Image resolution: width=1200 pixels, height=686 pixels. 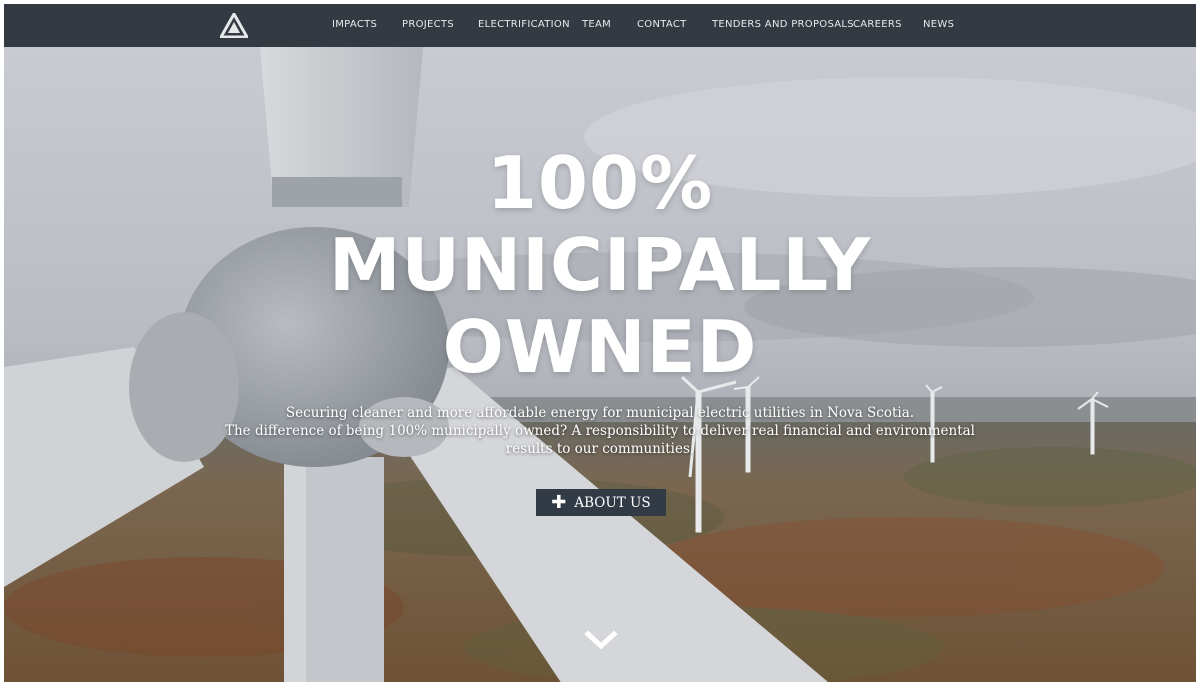 I want to click on plus-icon: ✚, so click(x=559, y=502).